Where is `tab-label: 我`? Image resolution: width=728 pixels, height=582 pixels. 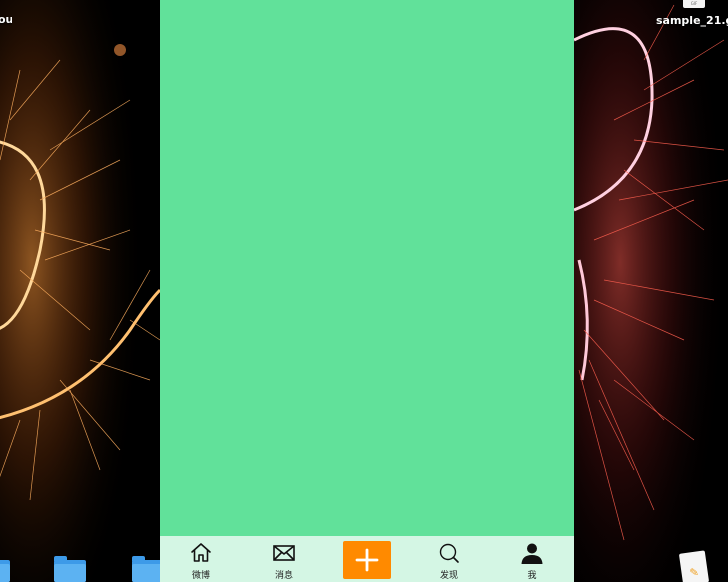
tab-label: 我 is located at coordinates (532, 576).